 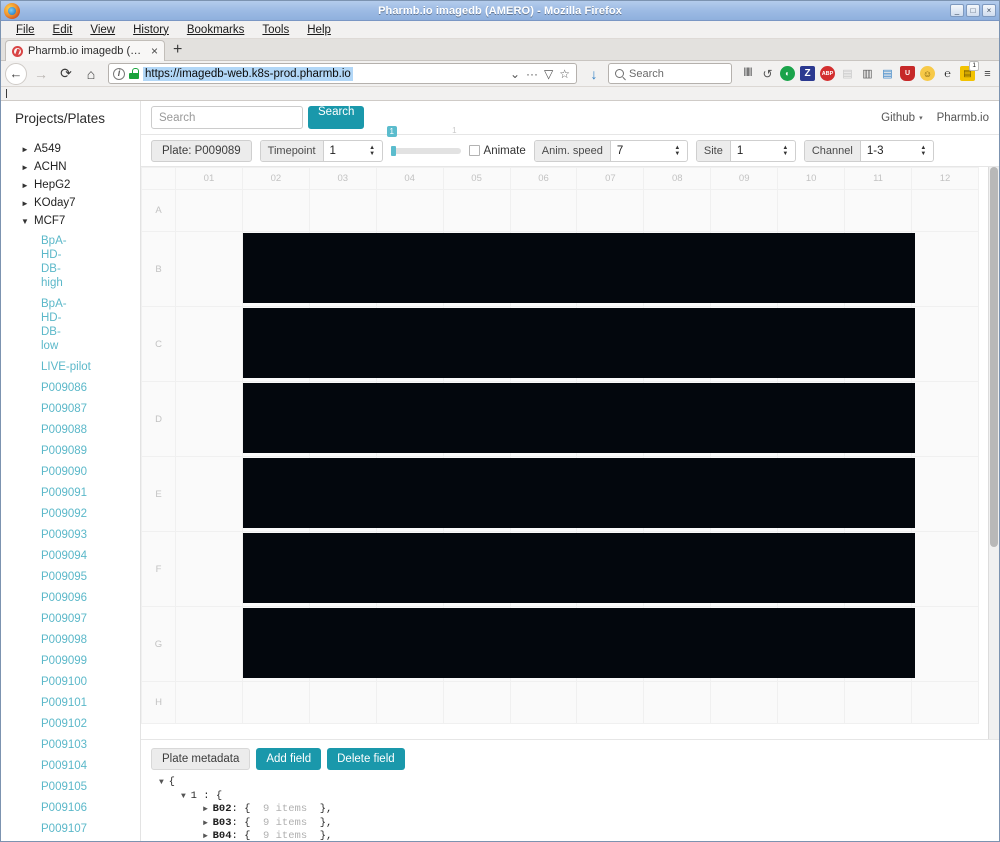 I want to click on well-F12, so click(x=945, y=569).